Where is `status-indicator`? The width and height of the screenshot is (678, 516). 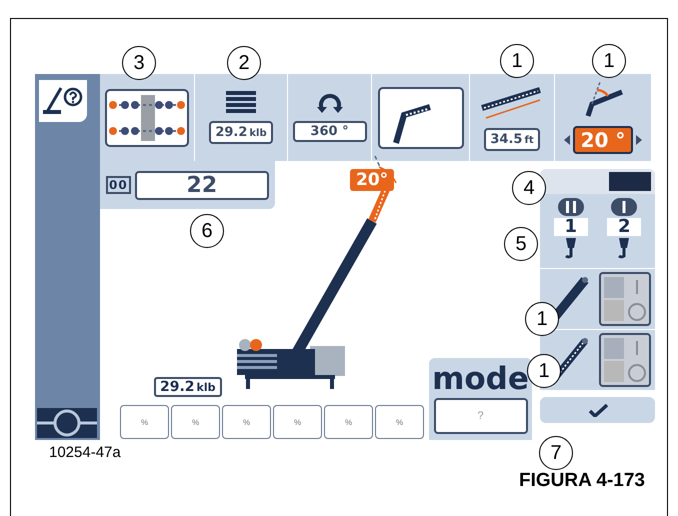 status-indicator is located at coordinates (630, 181).